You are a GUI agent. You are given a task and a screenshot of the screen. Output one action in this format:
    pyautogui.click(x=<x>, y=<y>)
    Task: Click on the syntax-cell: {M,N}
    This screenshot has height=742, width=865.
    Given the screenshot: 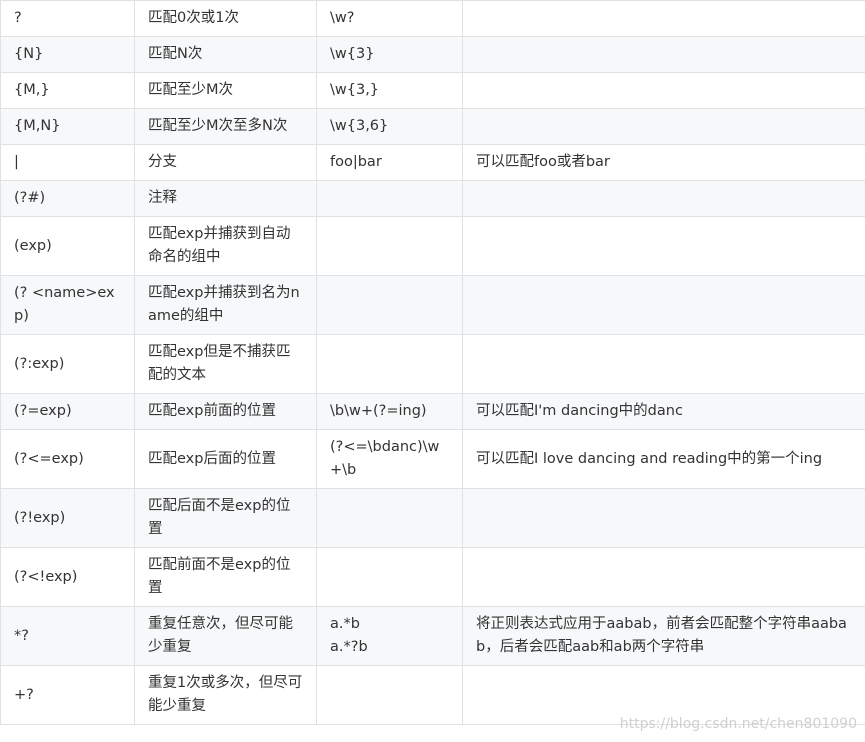 What is the action you would take?
    pyautogui.click(x=67, y=126)
    